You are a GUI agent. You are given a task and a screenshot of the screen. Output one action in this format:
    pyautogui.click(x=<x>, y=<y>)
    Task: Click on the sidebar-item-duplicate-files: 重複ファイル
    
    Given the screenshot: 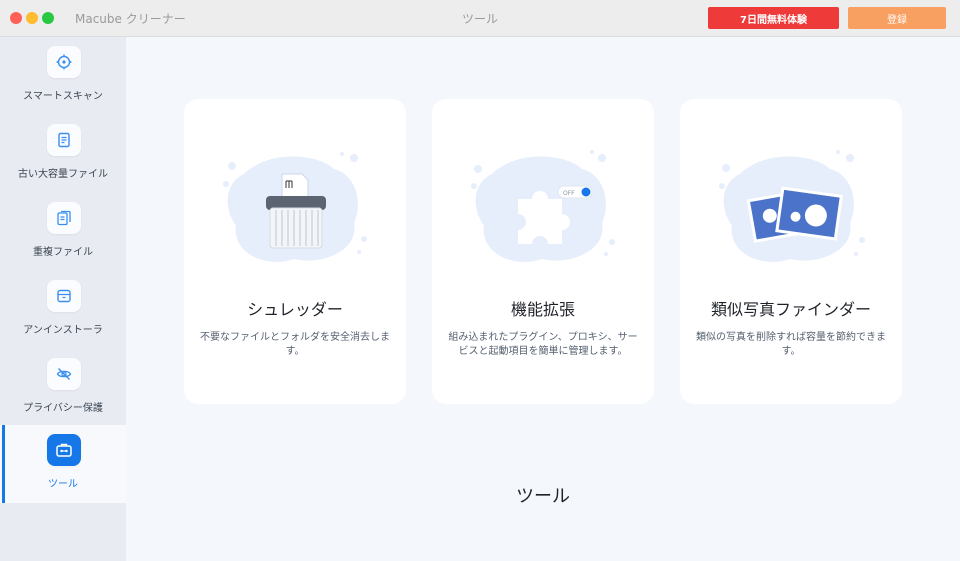 What is the action you would take?
    pyautogui.click(x=63, y=232)
    